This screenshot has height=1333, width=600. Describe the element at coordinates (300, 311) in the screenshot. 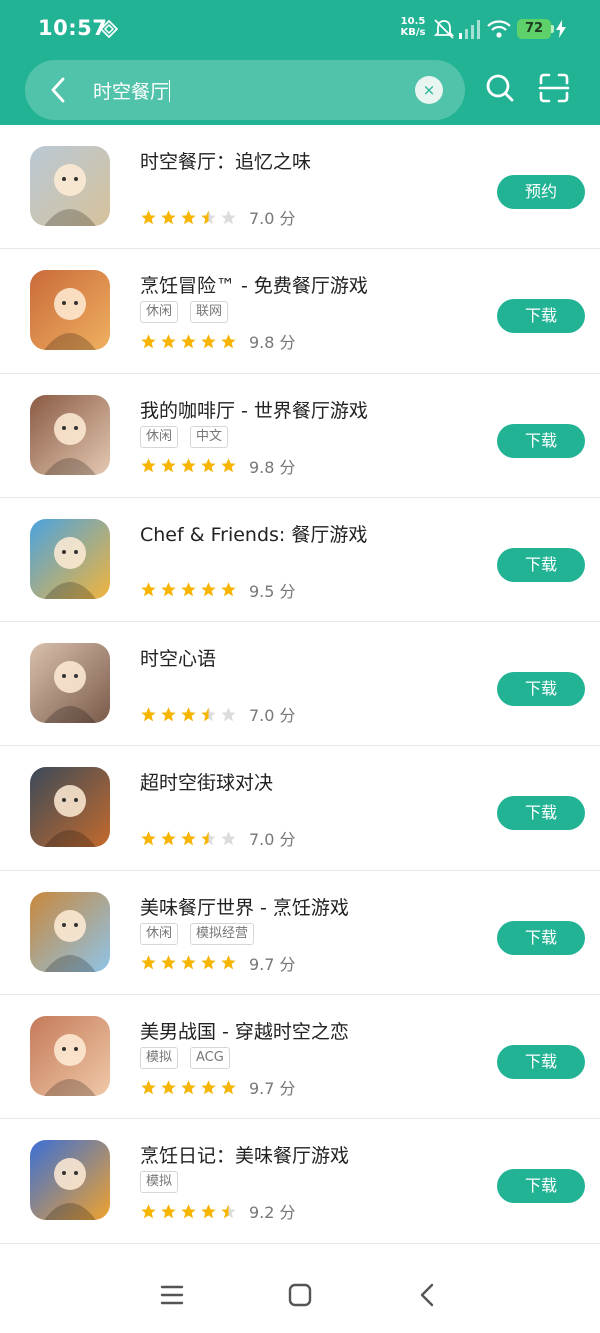

I see `app-list-item: 烹饪冒险™ - 免费餐厅游戏休闲 联网 9.8 分 下载` at that location.